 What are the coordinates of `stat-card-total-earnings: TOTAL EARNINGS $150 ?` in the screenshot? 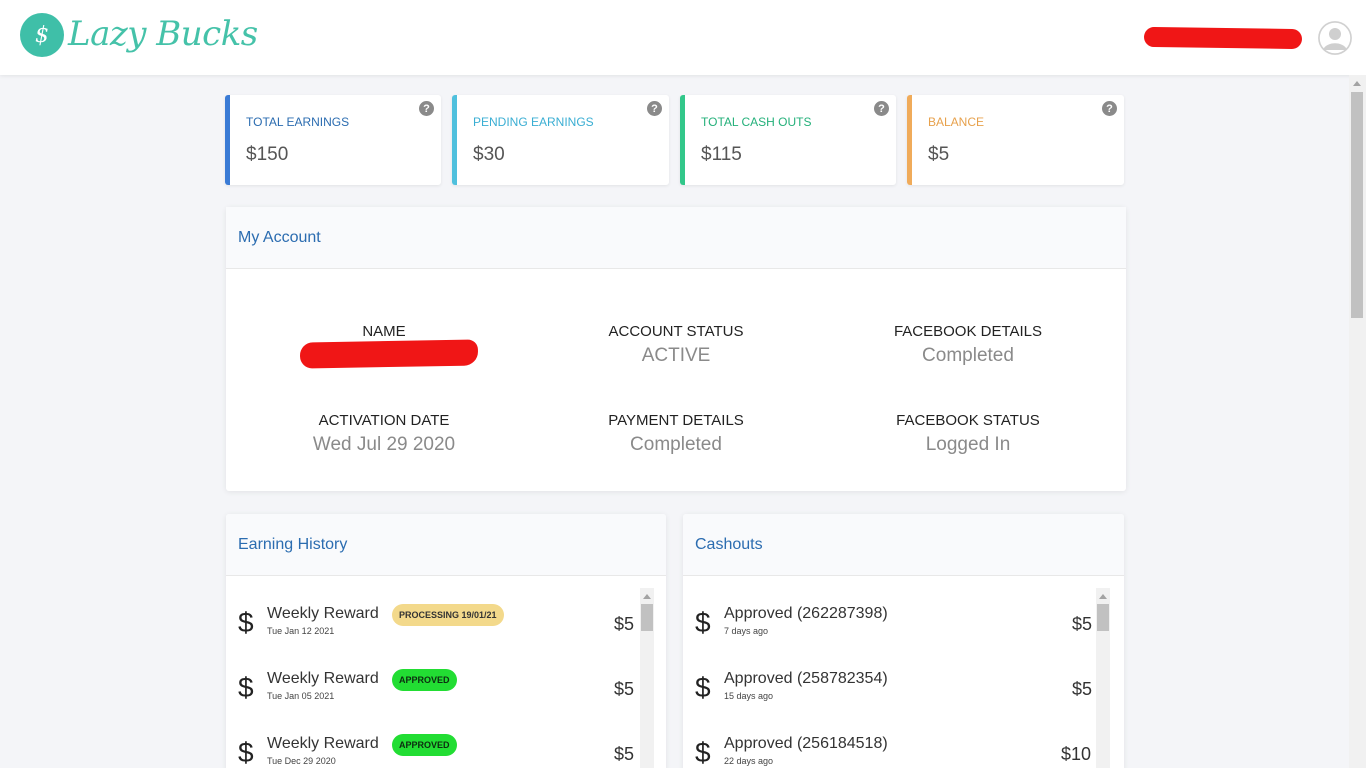 It's located at (333, 140).